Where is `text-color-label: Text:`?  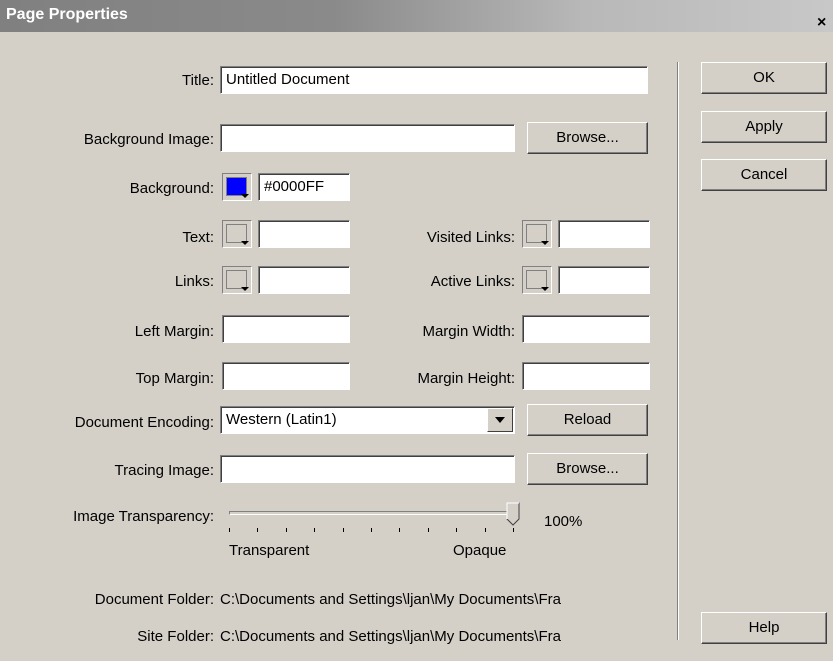
text-color-label: Text: is located at coordinates (198, 237).